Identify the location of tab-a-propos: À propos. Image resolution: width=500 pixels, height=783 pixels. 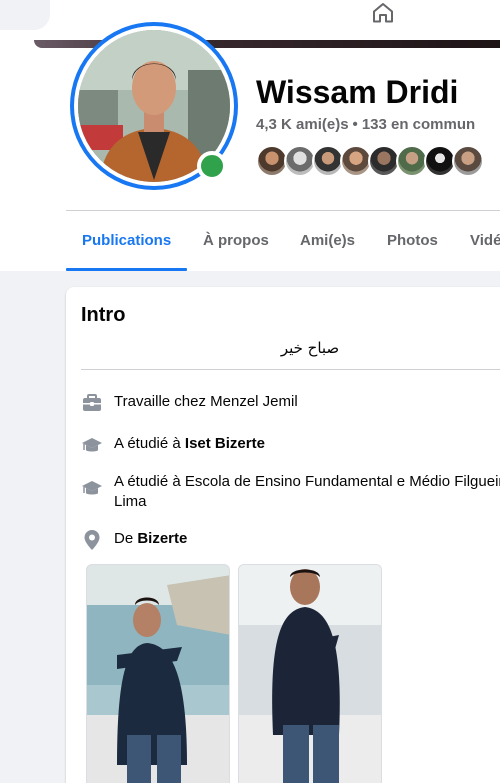
(236, 241).